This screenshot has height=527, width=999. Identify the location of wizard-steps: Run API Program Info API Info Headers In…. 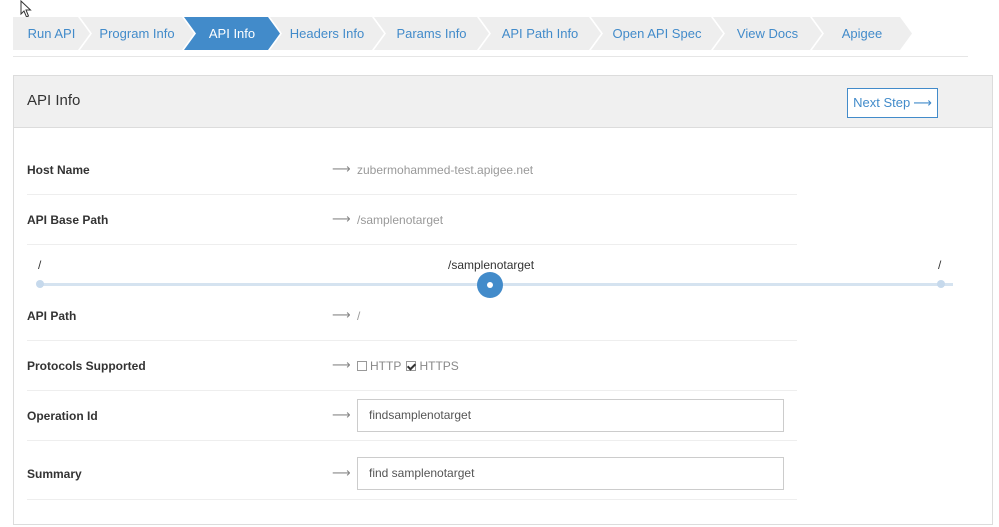
(490, 33).